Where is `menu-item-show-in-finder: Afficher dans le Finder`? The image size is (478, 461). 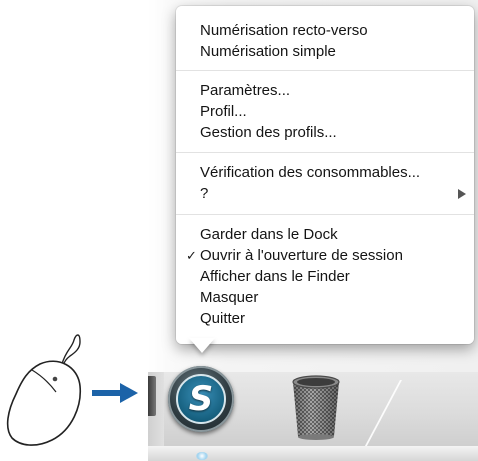 menu-item-show-in-finder: Afficher dans le Finder is located at coordinates (325, 276).